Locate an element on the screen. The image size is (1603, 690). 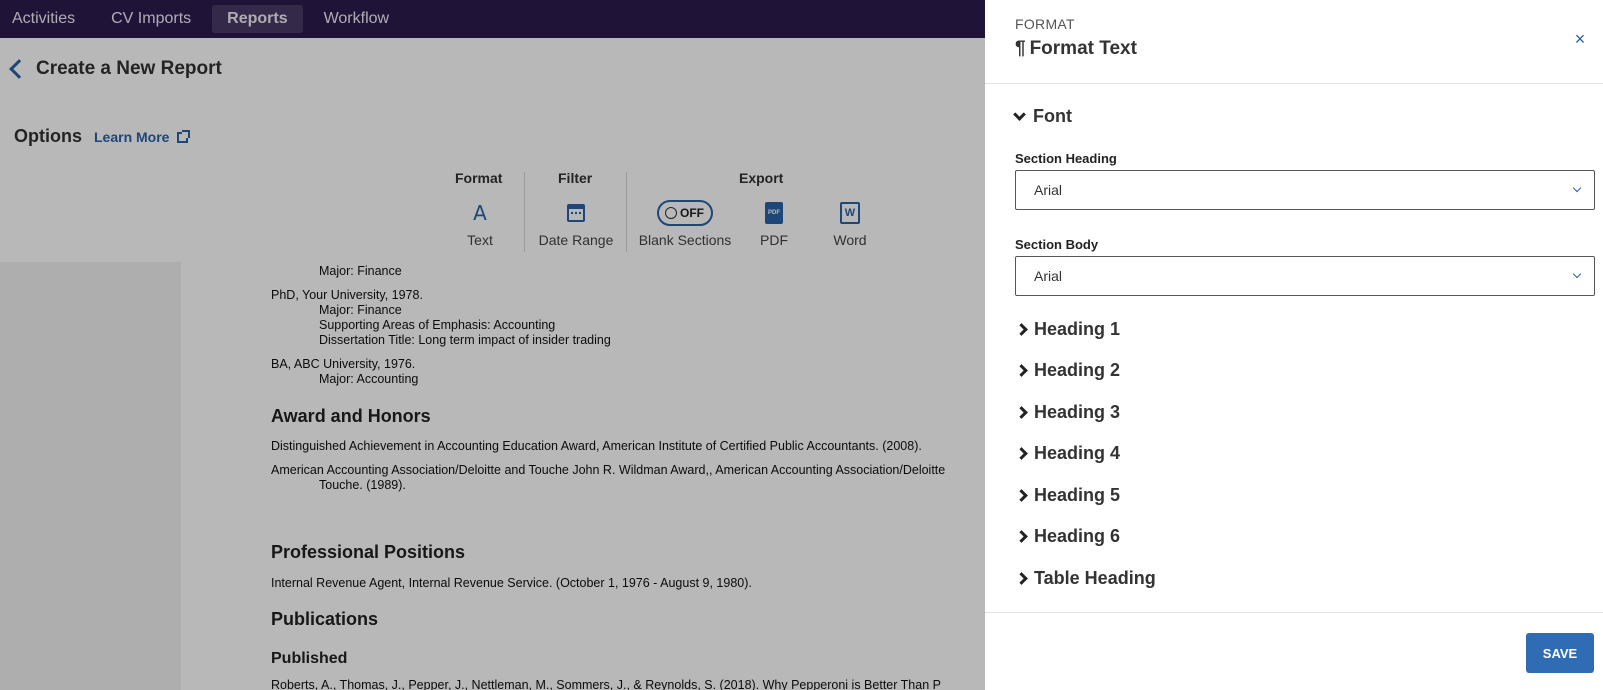
panel-title: ¶ Format Text is located at coordinates (1076, 49).